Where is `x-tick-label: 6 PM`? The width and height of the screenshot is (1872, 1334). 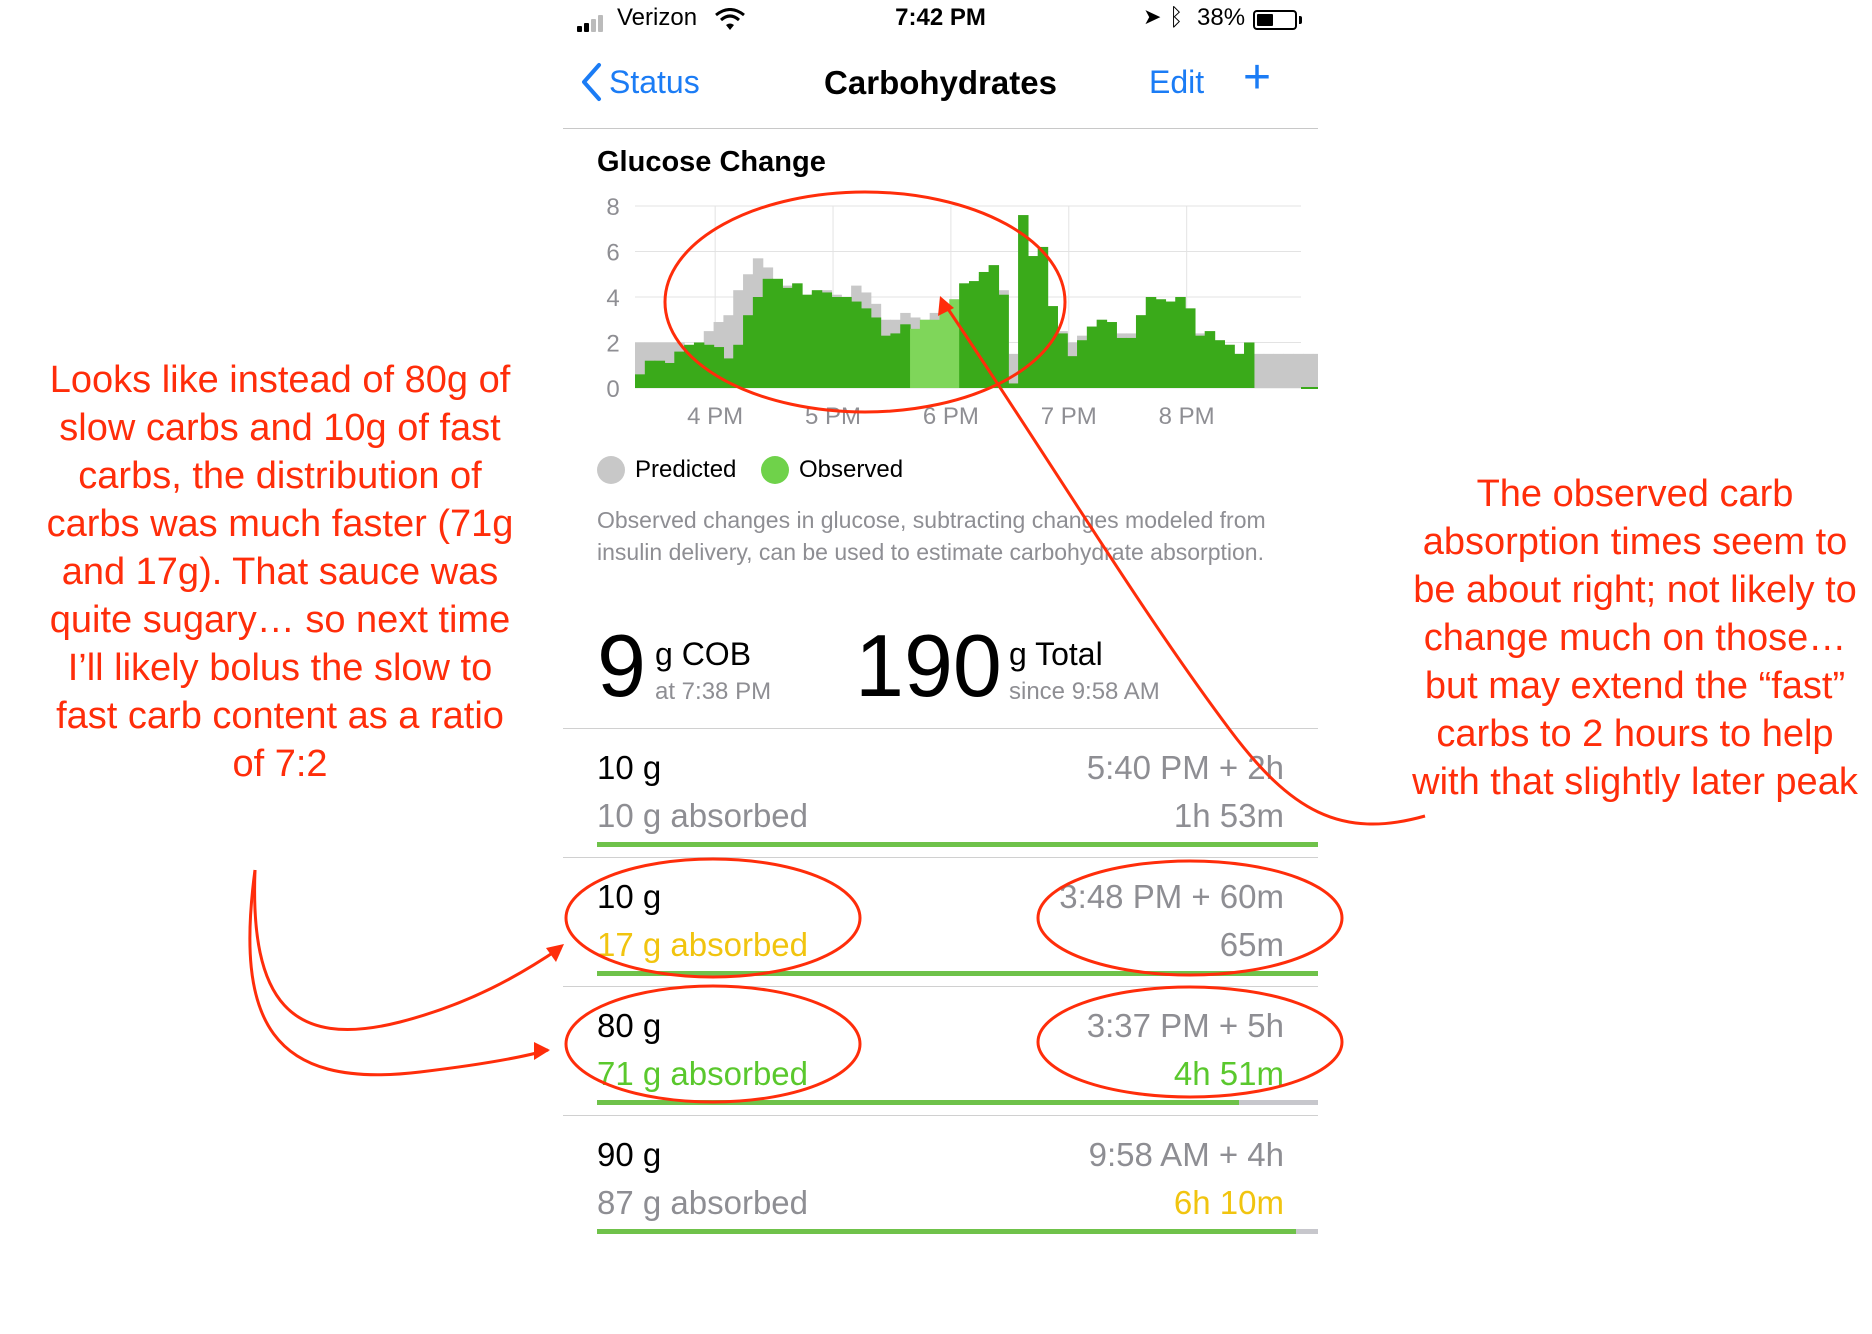 x-tick-label: 6 PM is located at coordinates (951, 416).